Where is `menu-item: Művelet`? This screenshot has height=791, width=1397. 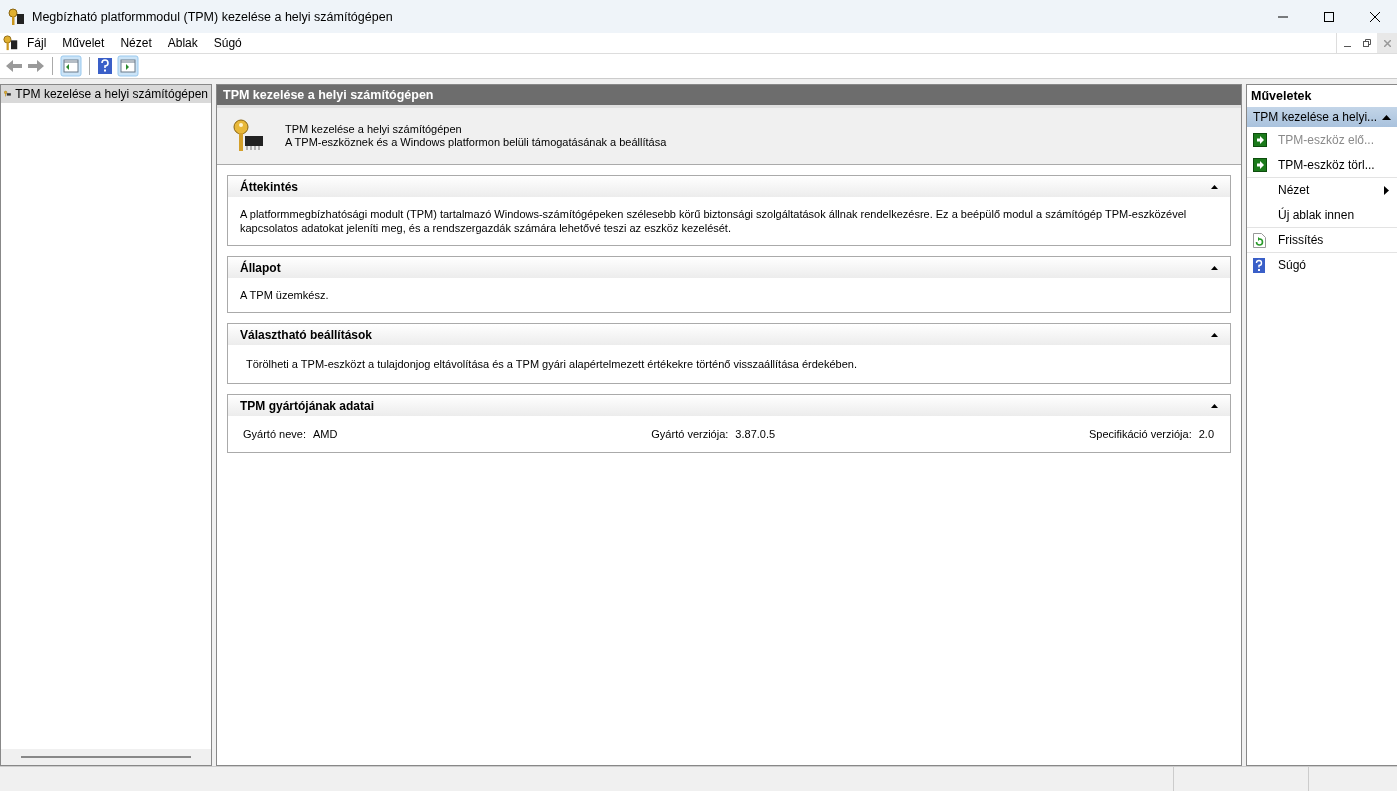
menu-item: Művelet is located at coordinates (83, 43).